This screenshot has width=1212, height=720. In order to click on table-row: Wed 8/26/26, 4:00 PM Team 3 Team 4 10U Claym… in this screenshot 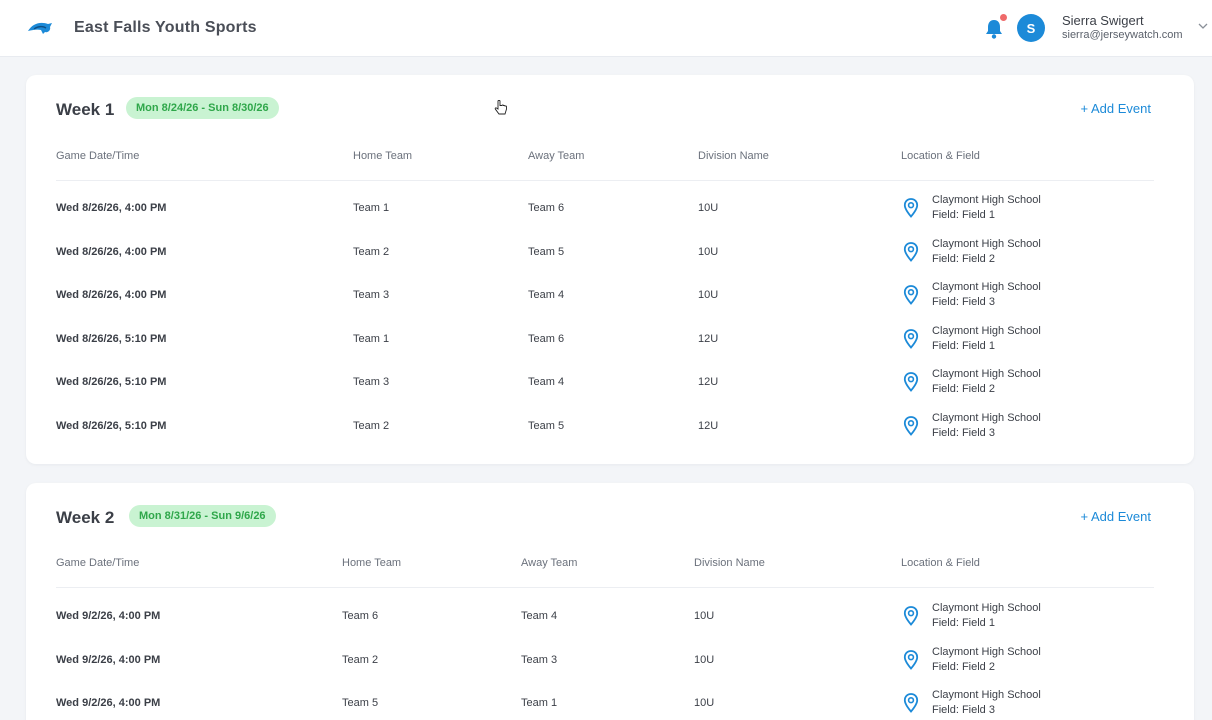, I will do `click(610, 296)`.